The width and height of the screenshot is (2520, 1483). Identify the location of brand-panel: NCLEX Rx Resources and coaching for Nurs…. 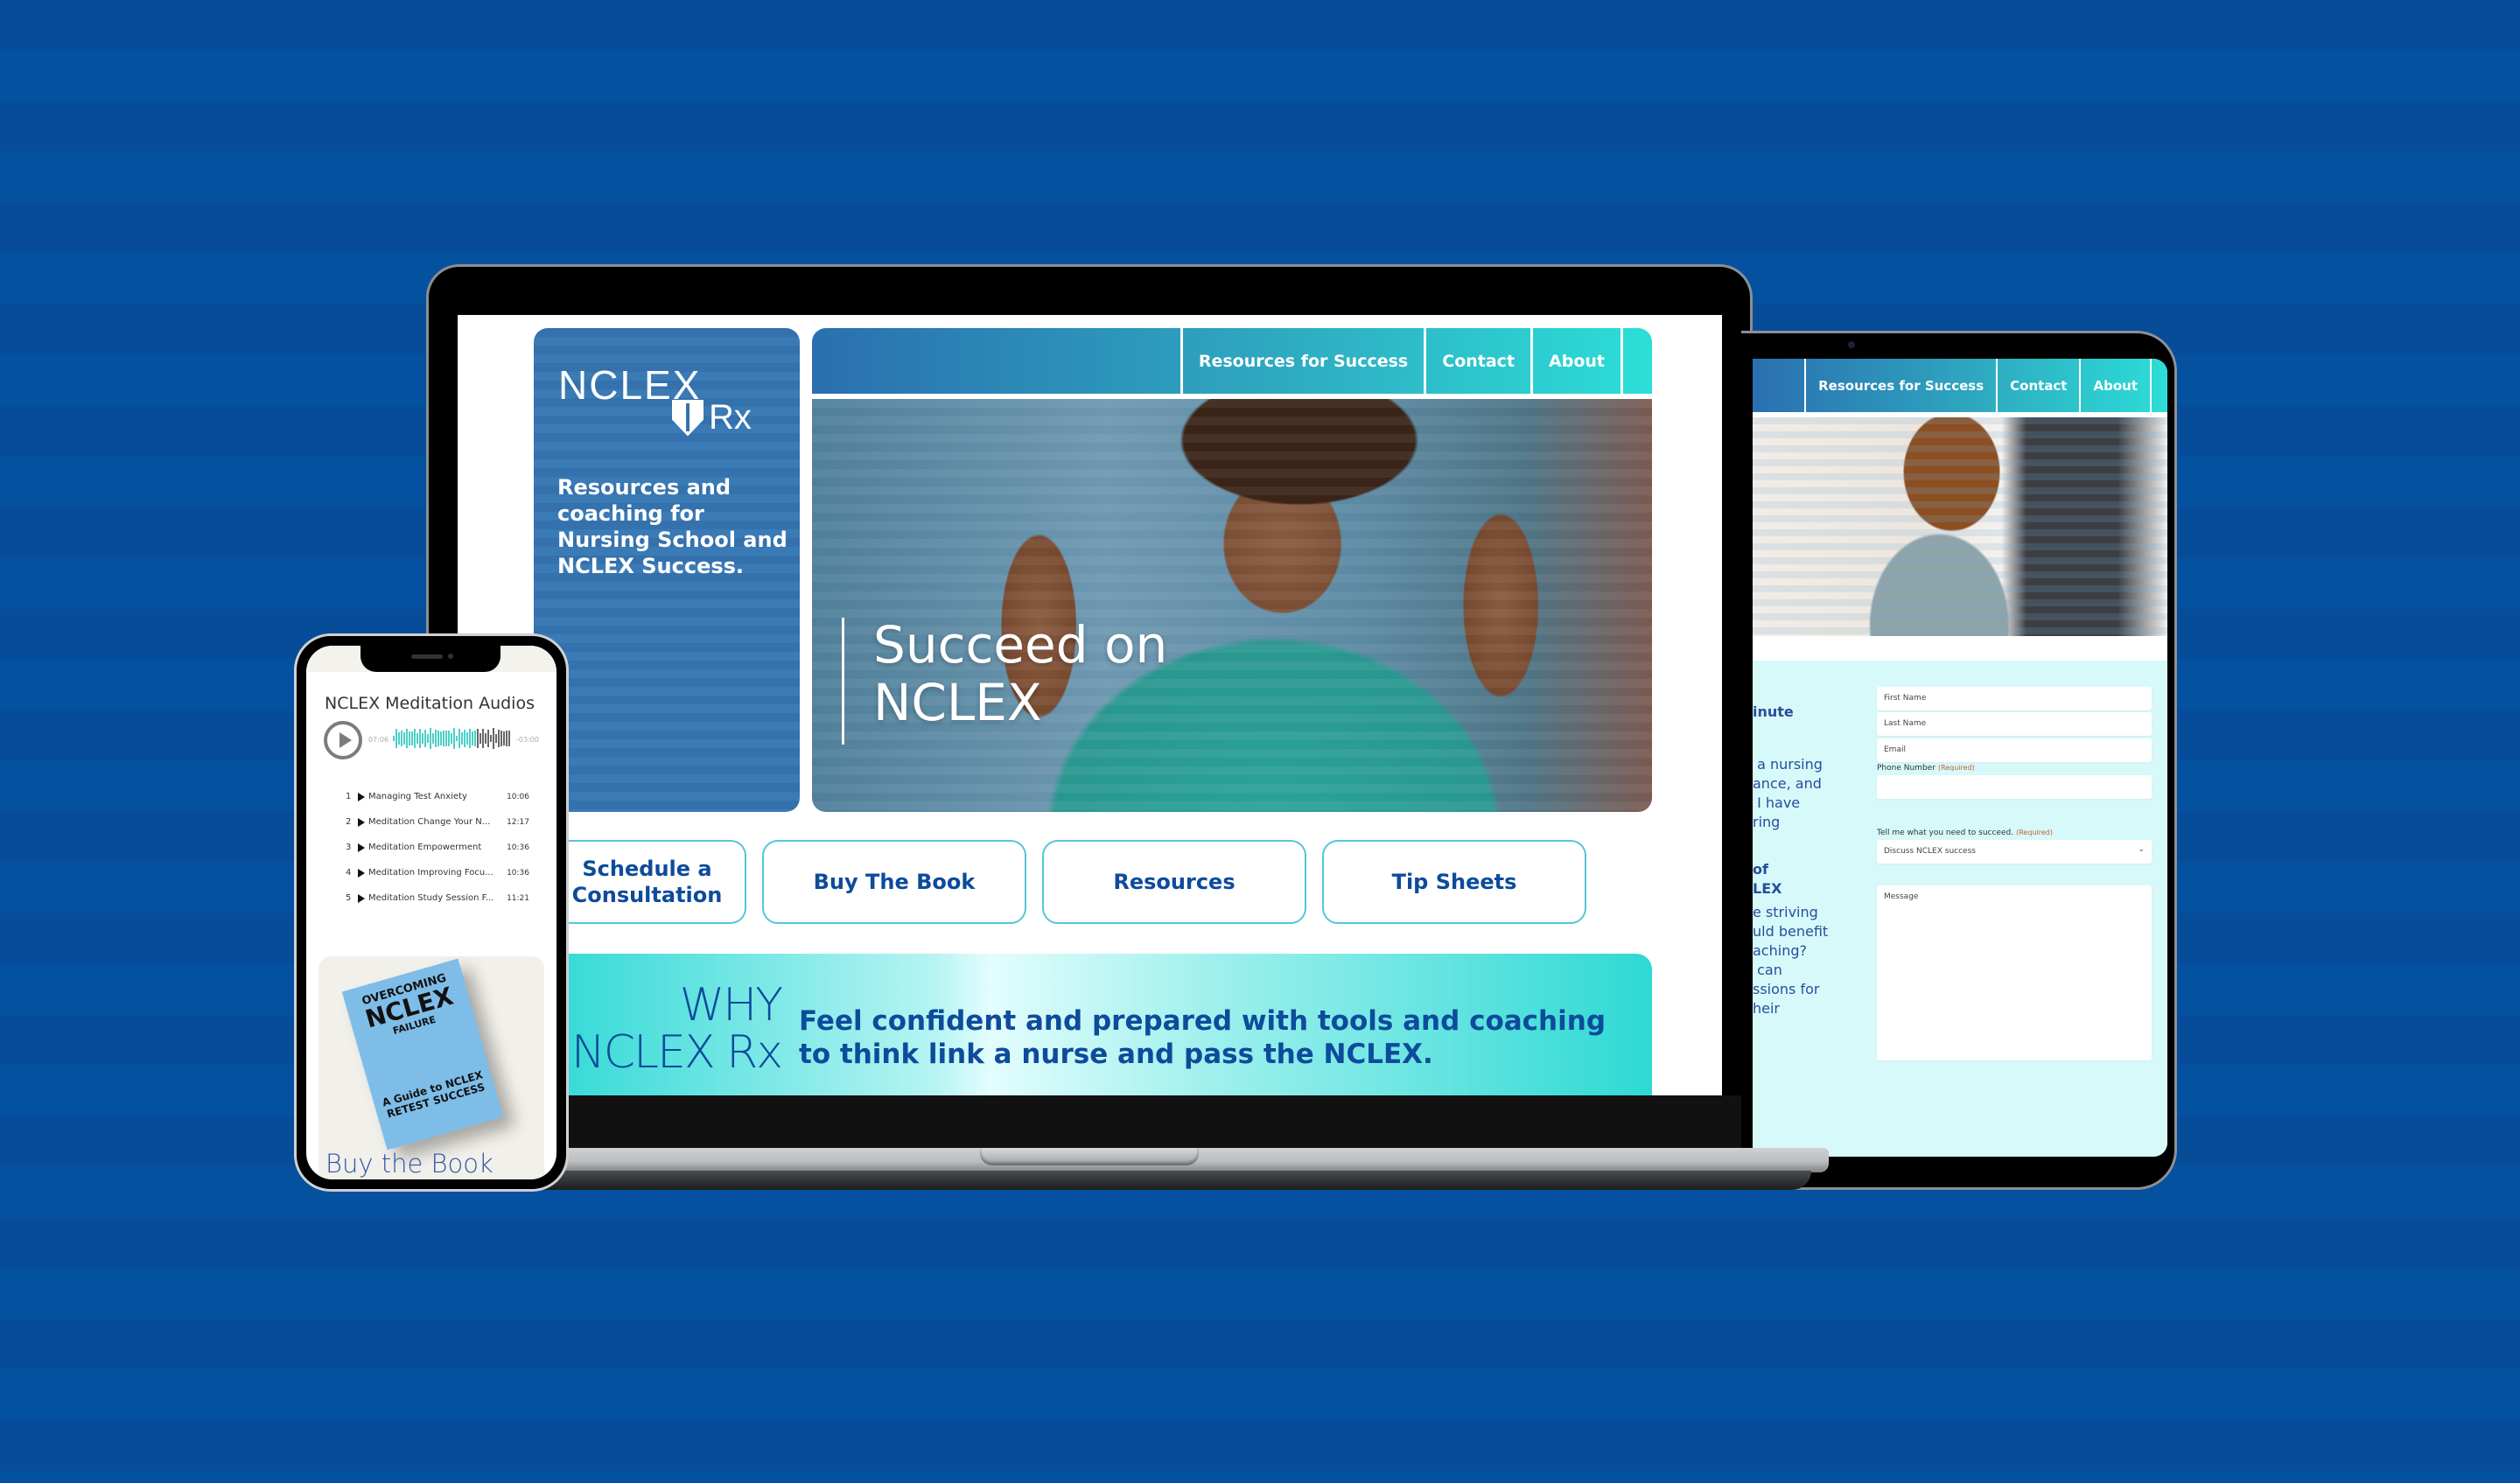
(667, 570).